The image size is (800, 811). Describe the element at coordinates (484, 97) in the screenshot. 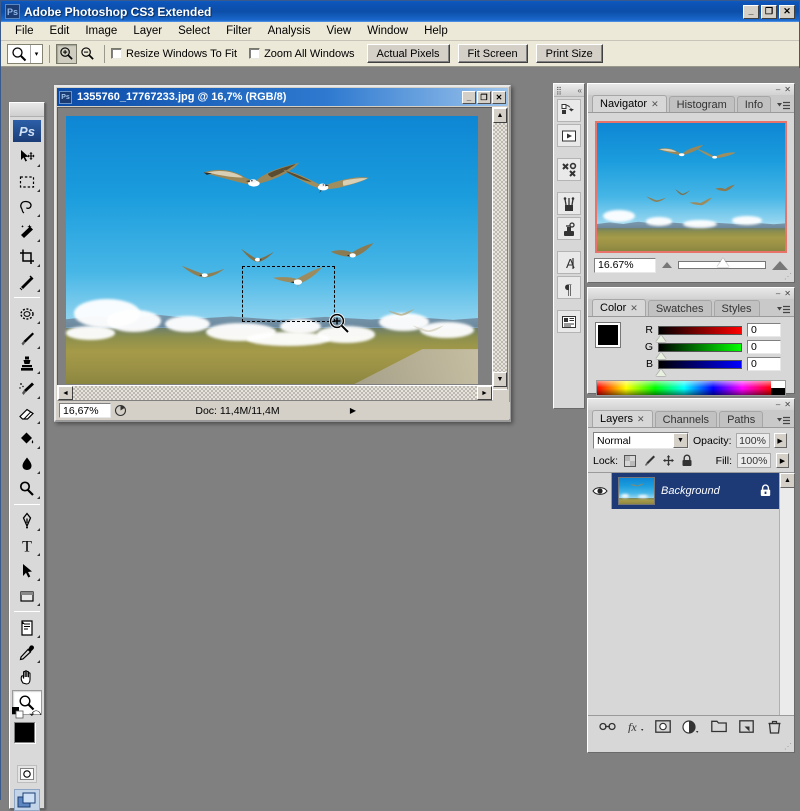

I see `document-maximize-button: ❐` at that location.